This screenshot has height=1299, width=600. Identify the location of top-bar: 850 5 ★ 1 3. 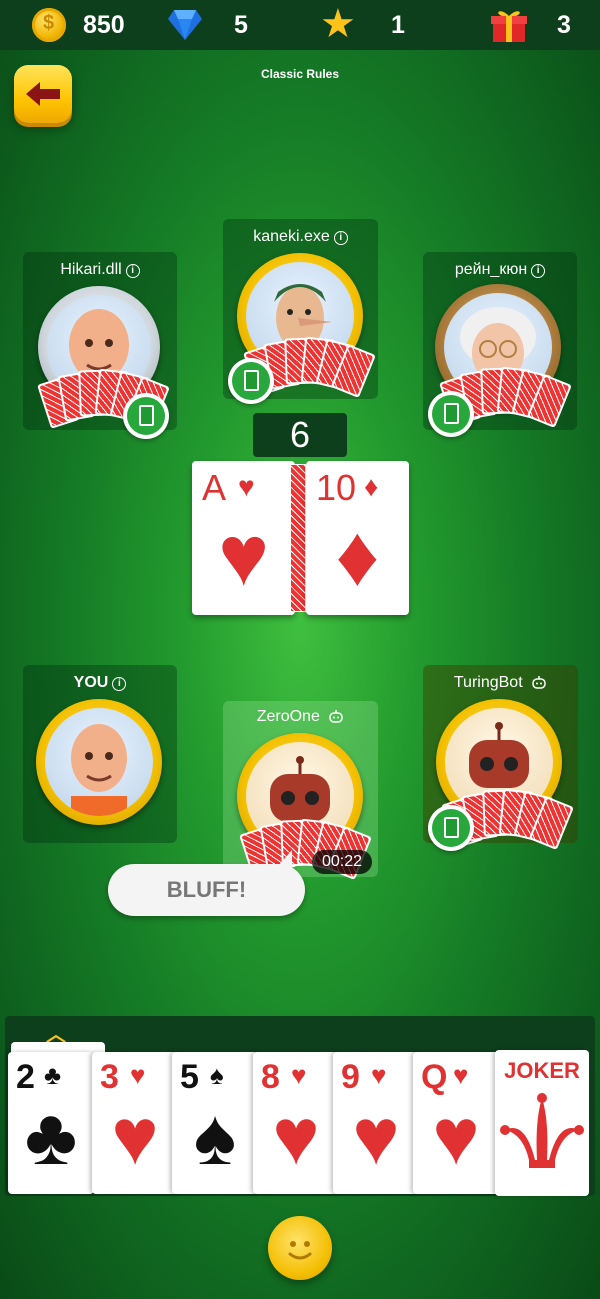
(300, 25).